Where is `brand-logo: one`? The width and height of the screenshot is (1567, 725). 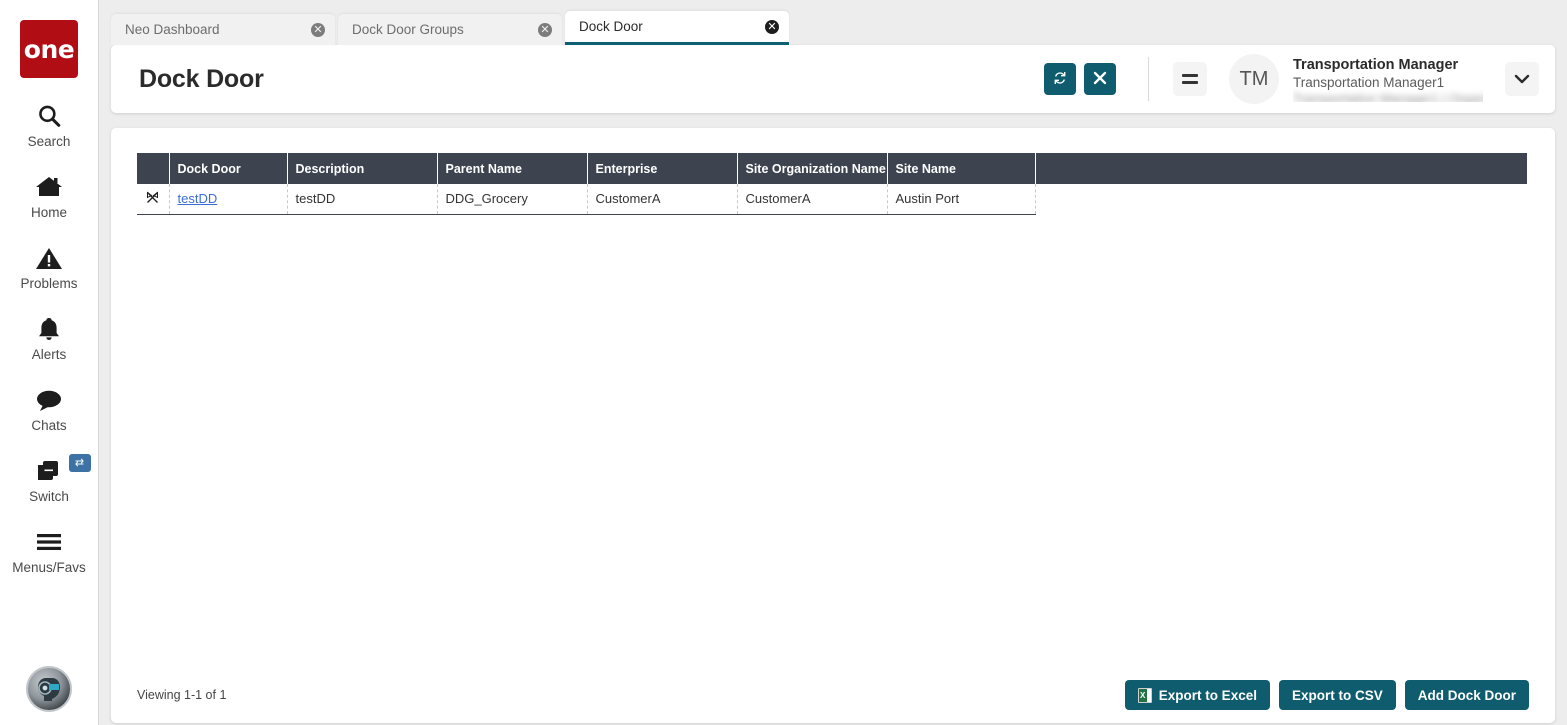 brand-logo: one is located at coordinates (49, 49).